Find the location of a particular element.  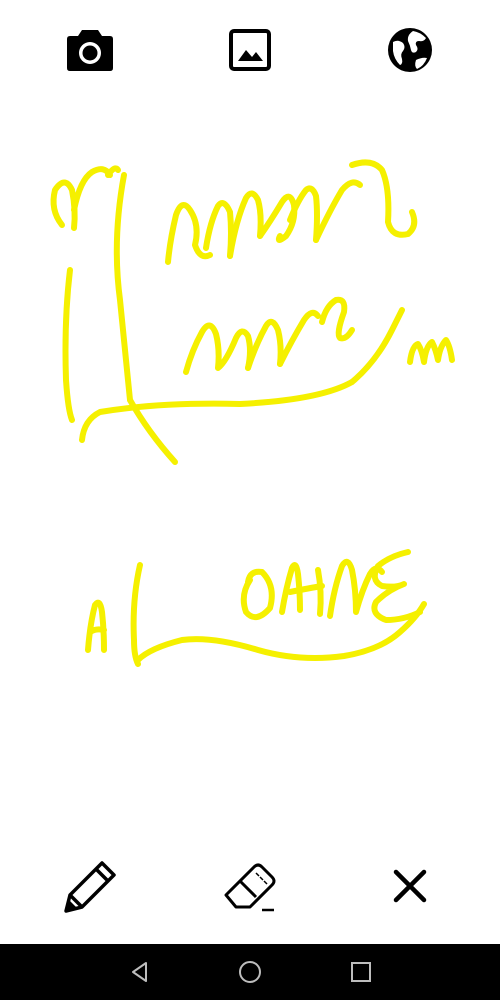

nav-recents-button is located at coordinates (361, 972).